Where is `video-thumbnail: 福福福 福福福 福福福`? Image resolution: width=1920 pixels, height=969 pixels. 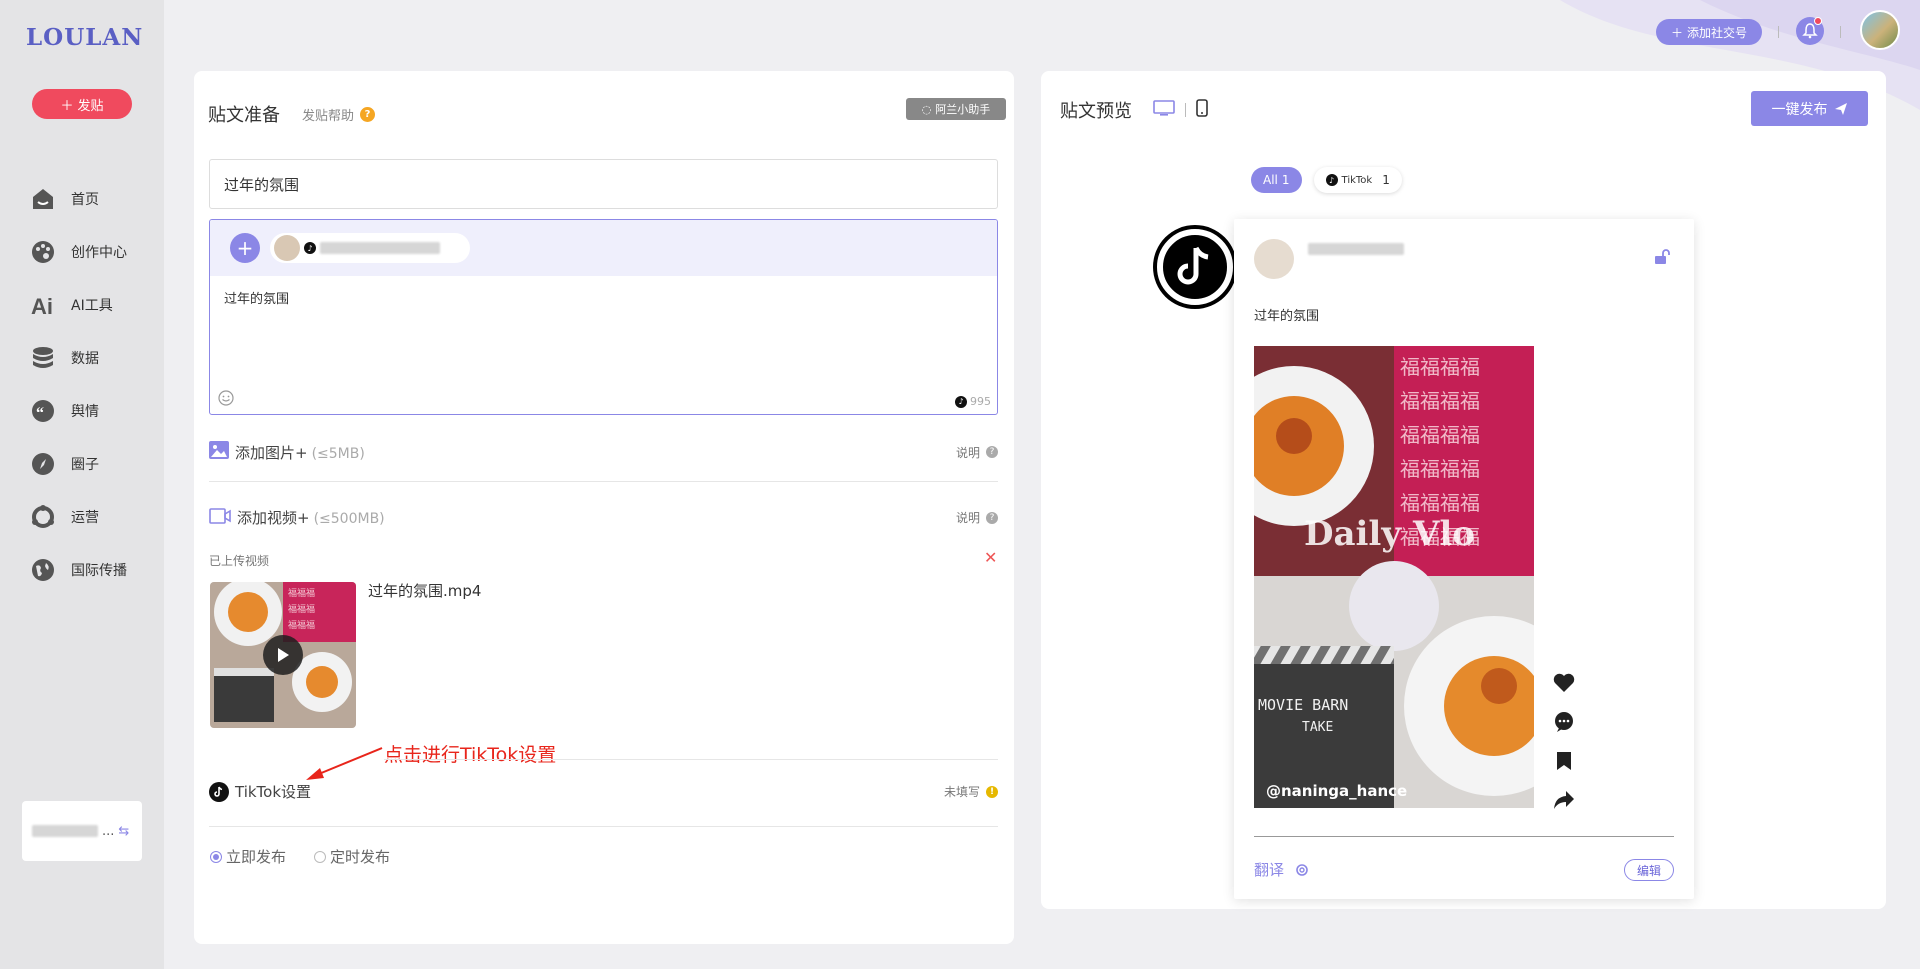
video-thumbnail: 福福福 福福福 福福福 is located at coordinates (283, 655).